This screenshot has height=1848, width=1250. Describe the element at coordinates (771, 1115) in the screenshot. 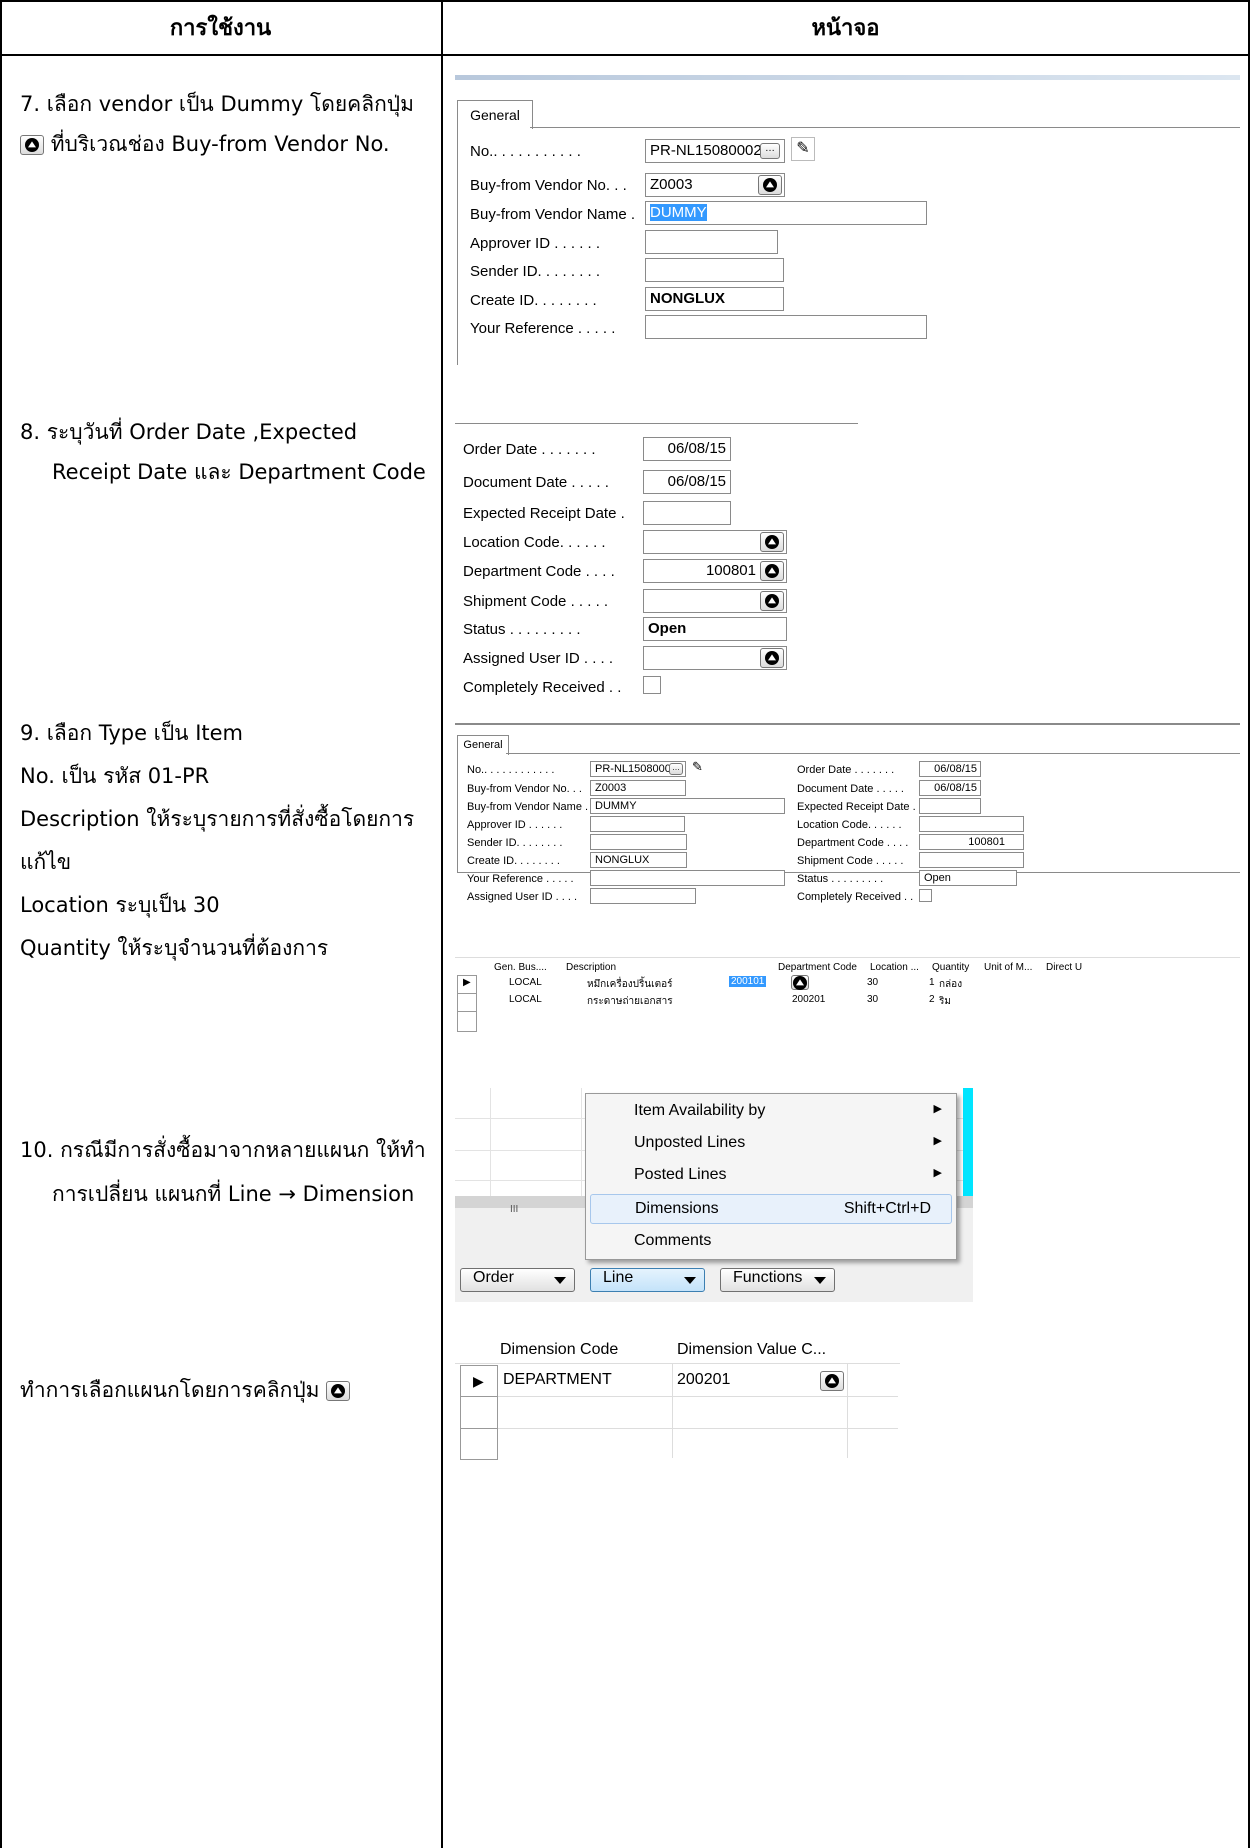

I see `menu-item-item-availability: Item Availability by ▶` at that location.